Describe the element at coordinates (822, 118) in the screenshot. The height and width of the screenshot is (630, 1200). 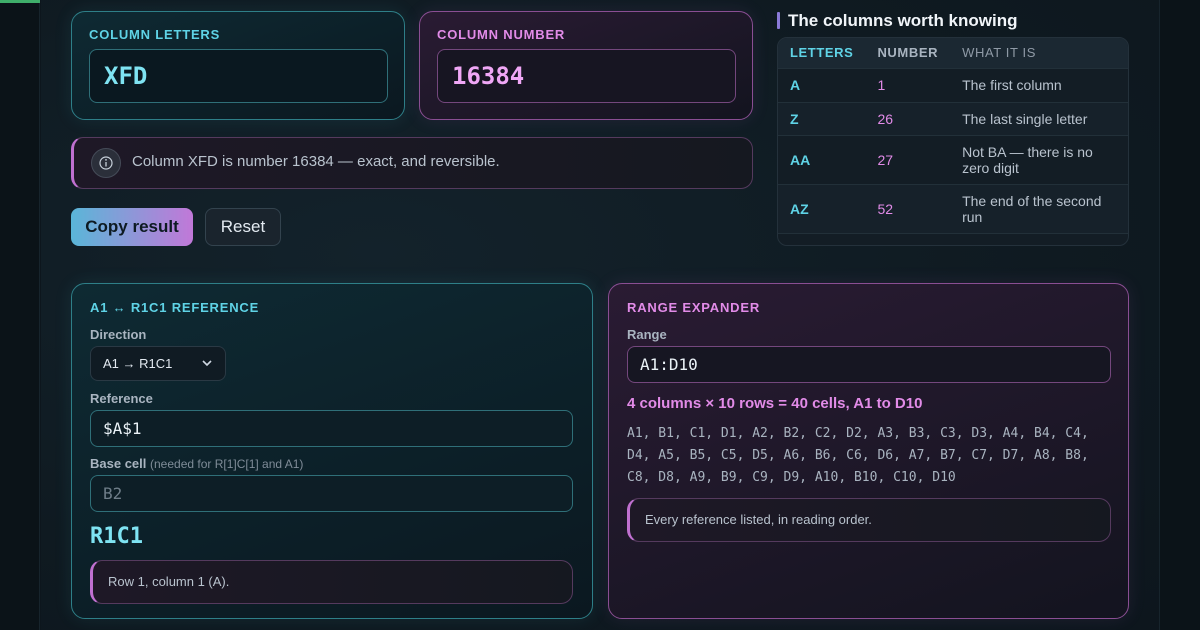
I see `row-letters: Z` at that location.